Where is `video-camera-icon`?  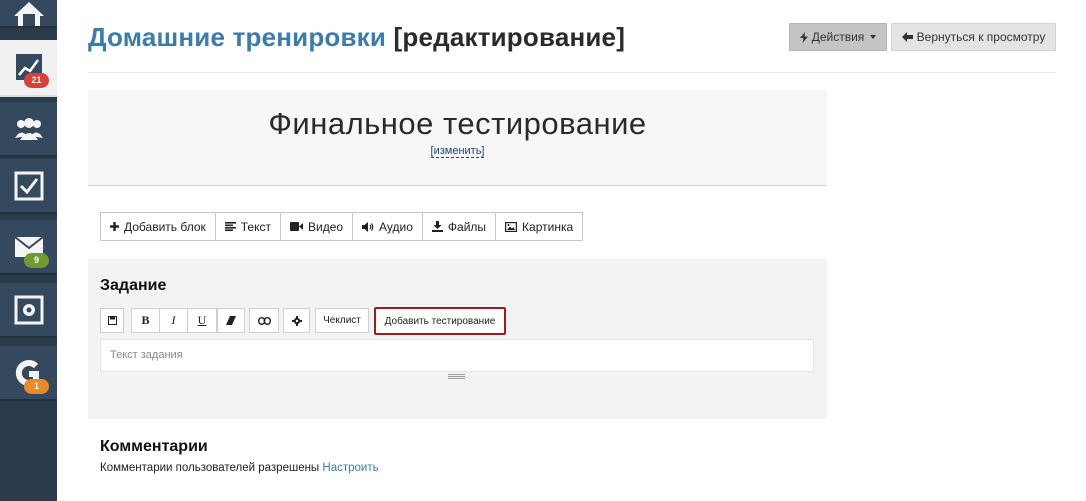 video-camera-icon is located at coordinates (296, 226).